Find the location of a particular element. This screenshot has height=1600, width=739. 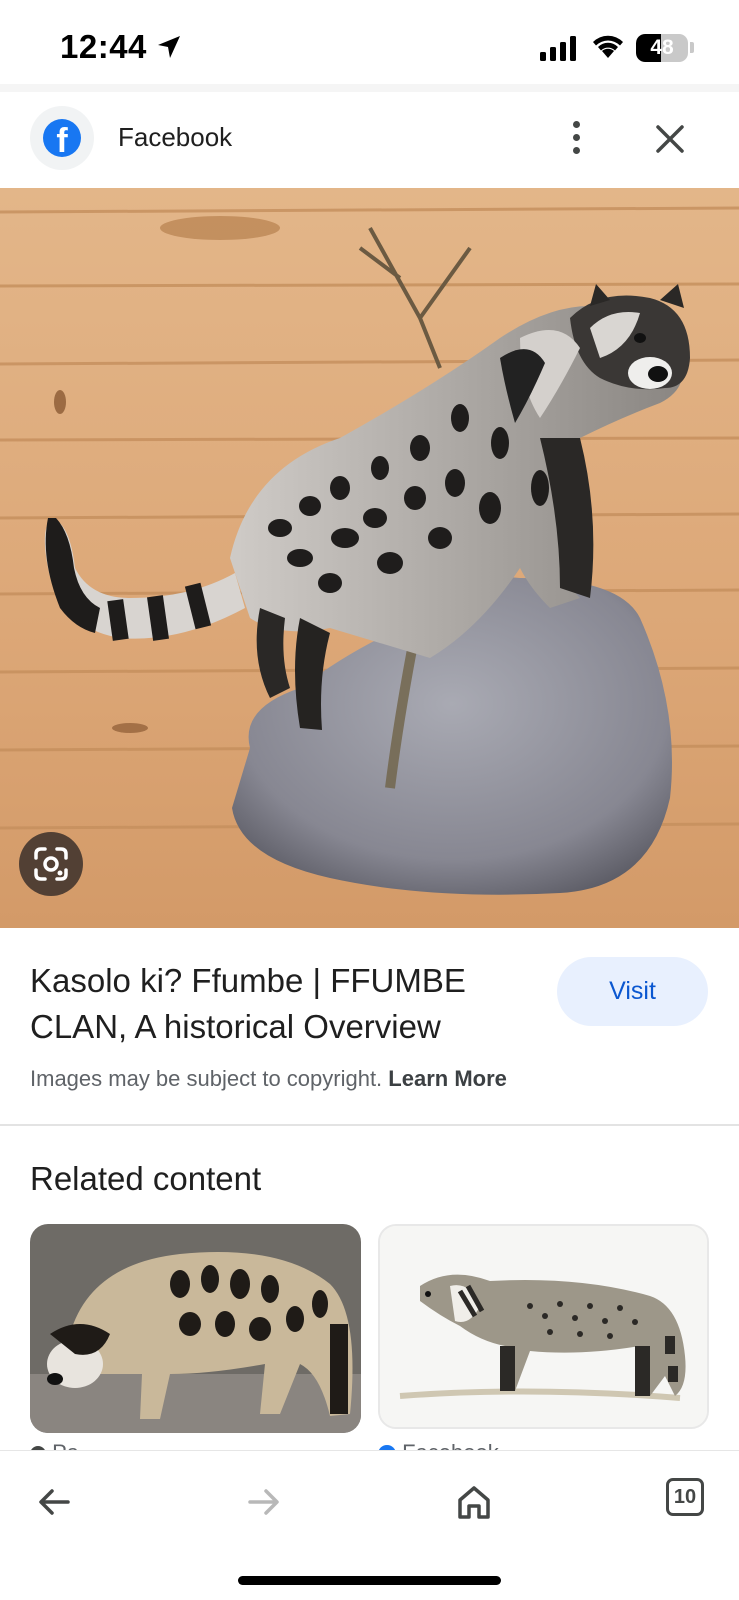

home-icon is located at coordinates (474, 1502).